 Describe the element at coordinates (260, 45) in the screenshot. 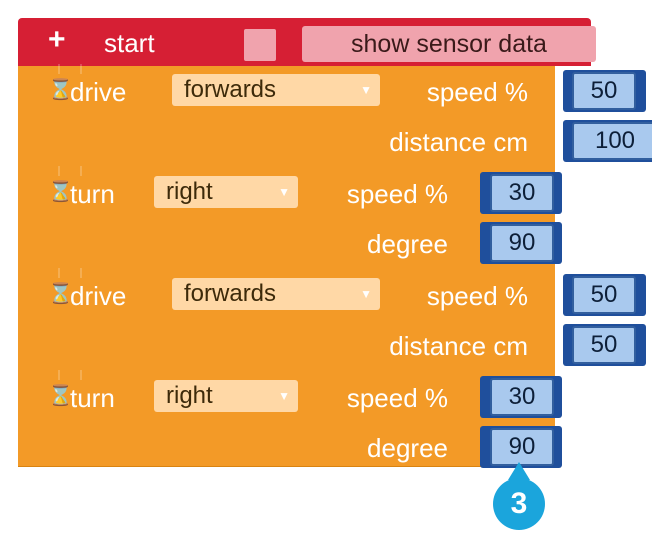

I see `start-checkbox` at that location.